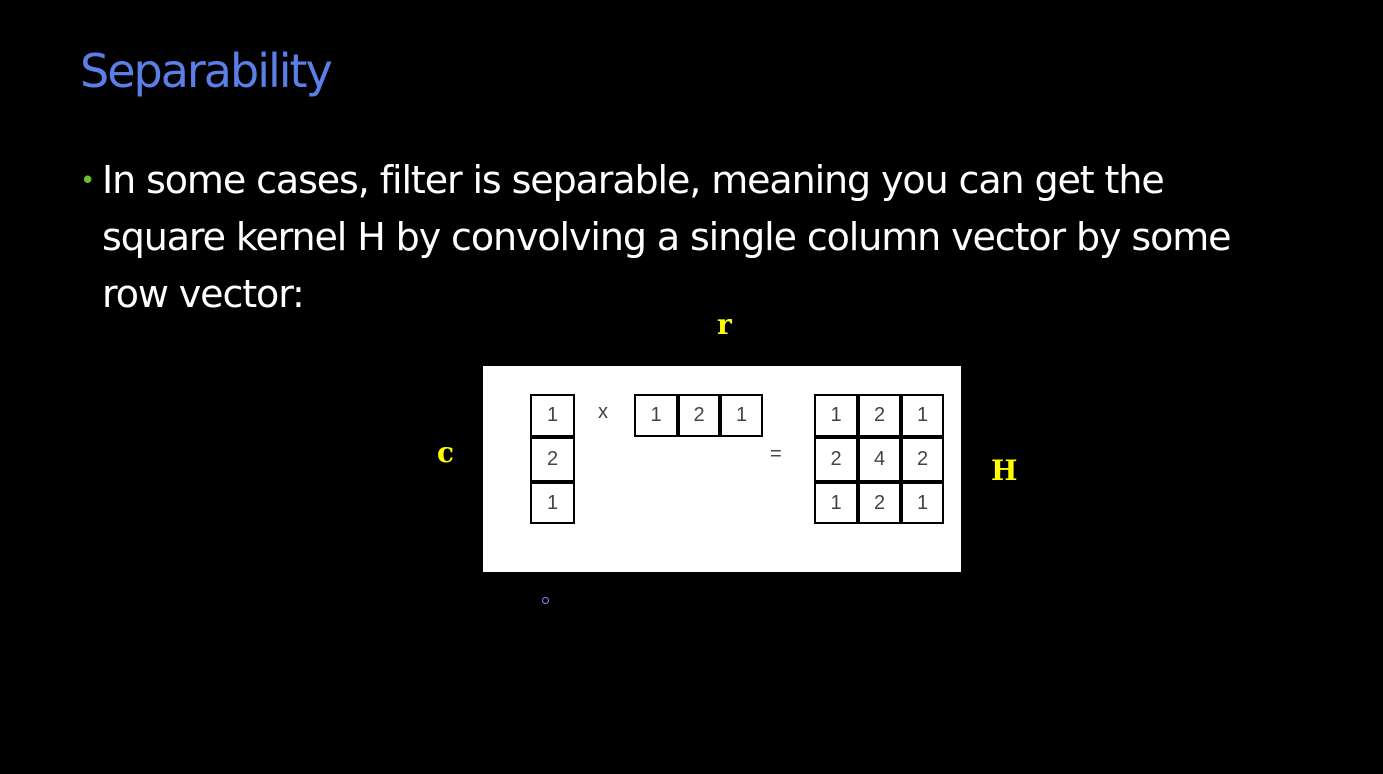 The image size is (1383, 774). Describe the element at coordinates (1004, 470) in the screenshot. I see `label-H: H` at that location.